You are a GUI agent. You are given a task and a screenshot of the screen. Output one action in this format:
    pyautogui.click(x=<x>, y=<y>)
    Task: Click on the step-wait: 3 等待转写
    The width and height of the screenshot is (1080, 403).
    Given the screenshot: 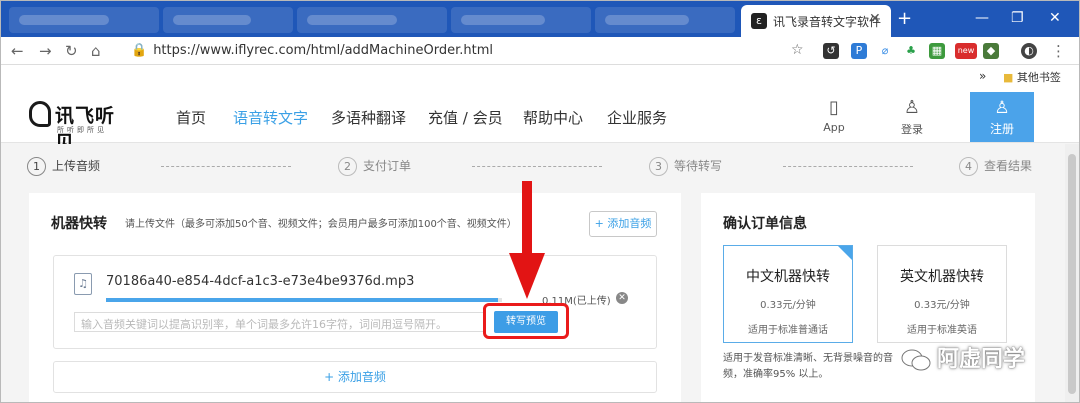 What is the action you would take?
    pyautogui.click(x=685, y=166)
    